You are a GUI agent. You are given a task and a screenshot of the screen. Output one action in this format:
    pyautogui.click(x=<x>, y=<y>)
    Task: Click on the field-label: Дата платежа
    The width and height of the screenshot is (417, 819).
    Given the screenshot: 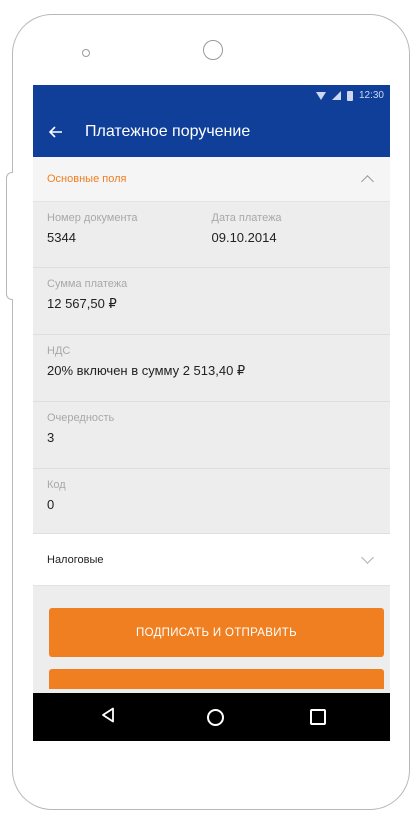 What is the action you would take?
    pyautogui.click(x=246, y=218)
    